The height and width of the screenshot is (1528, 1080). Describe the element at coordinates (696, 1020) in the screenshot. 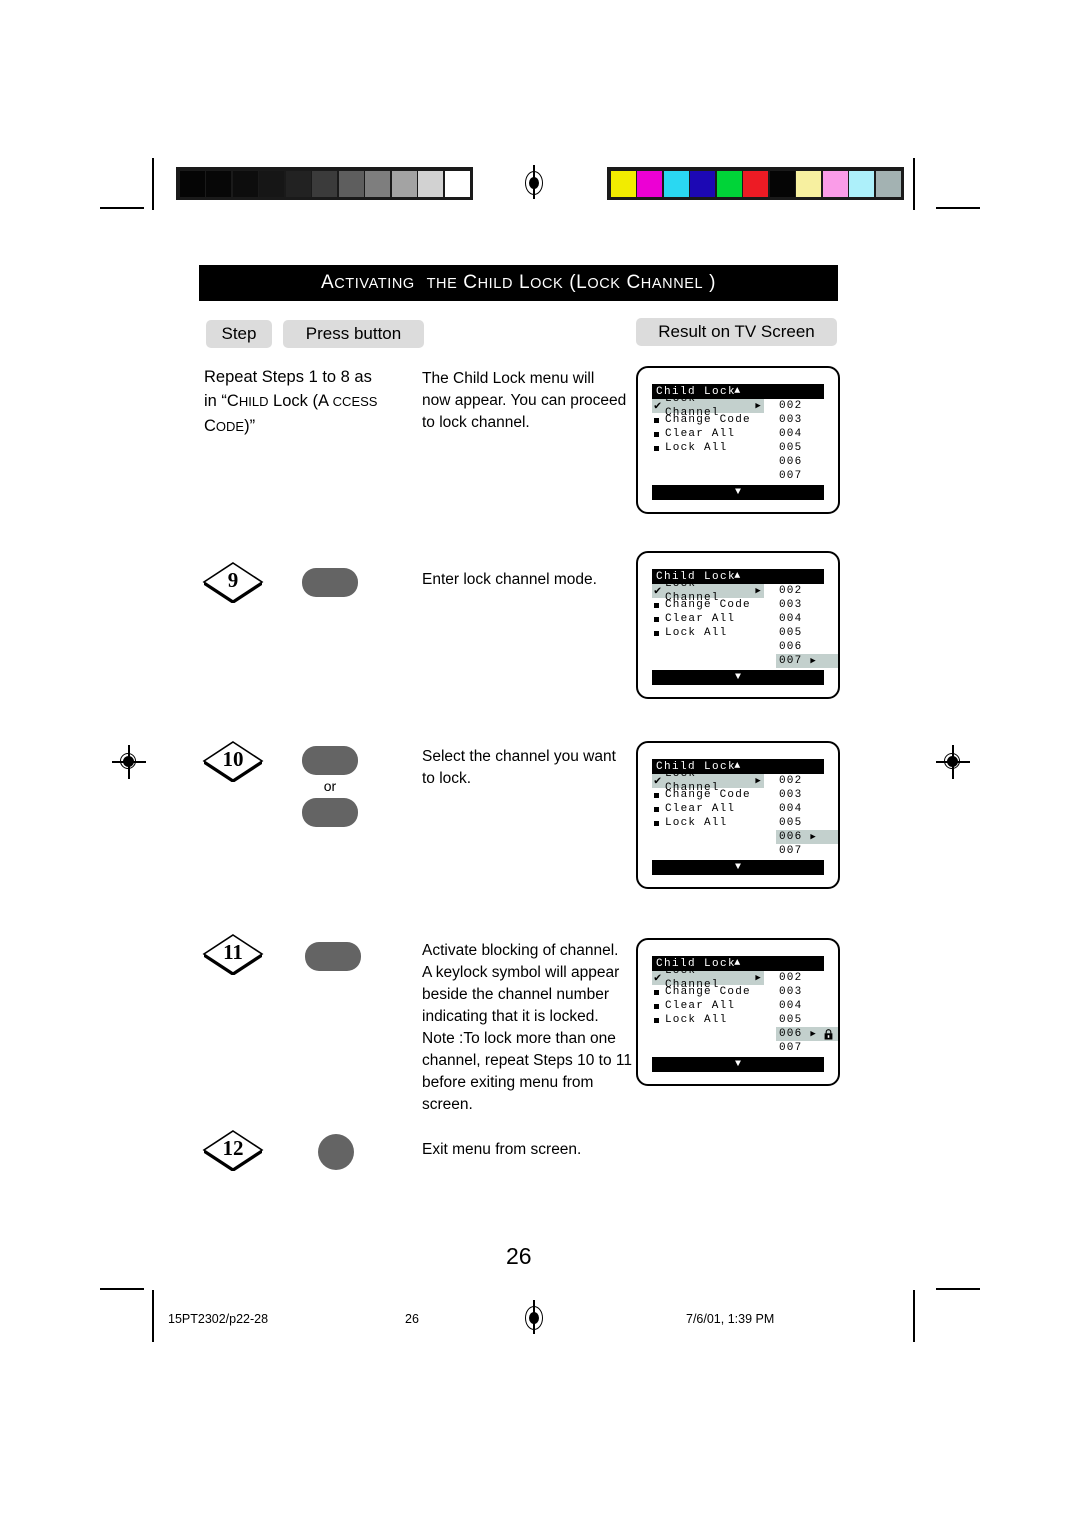

I see `osd-menu-item-label: Lock All` at that location.